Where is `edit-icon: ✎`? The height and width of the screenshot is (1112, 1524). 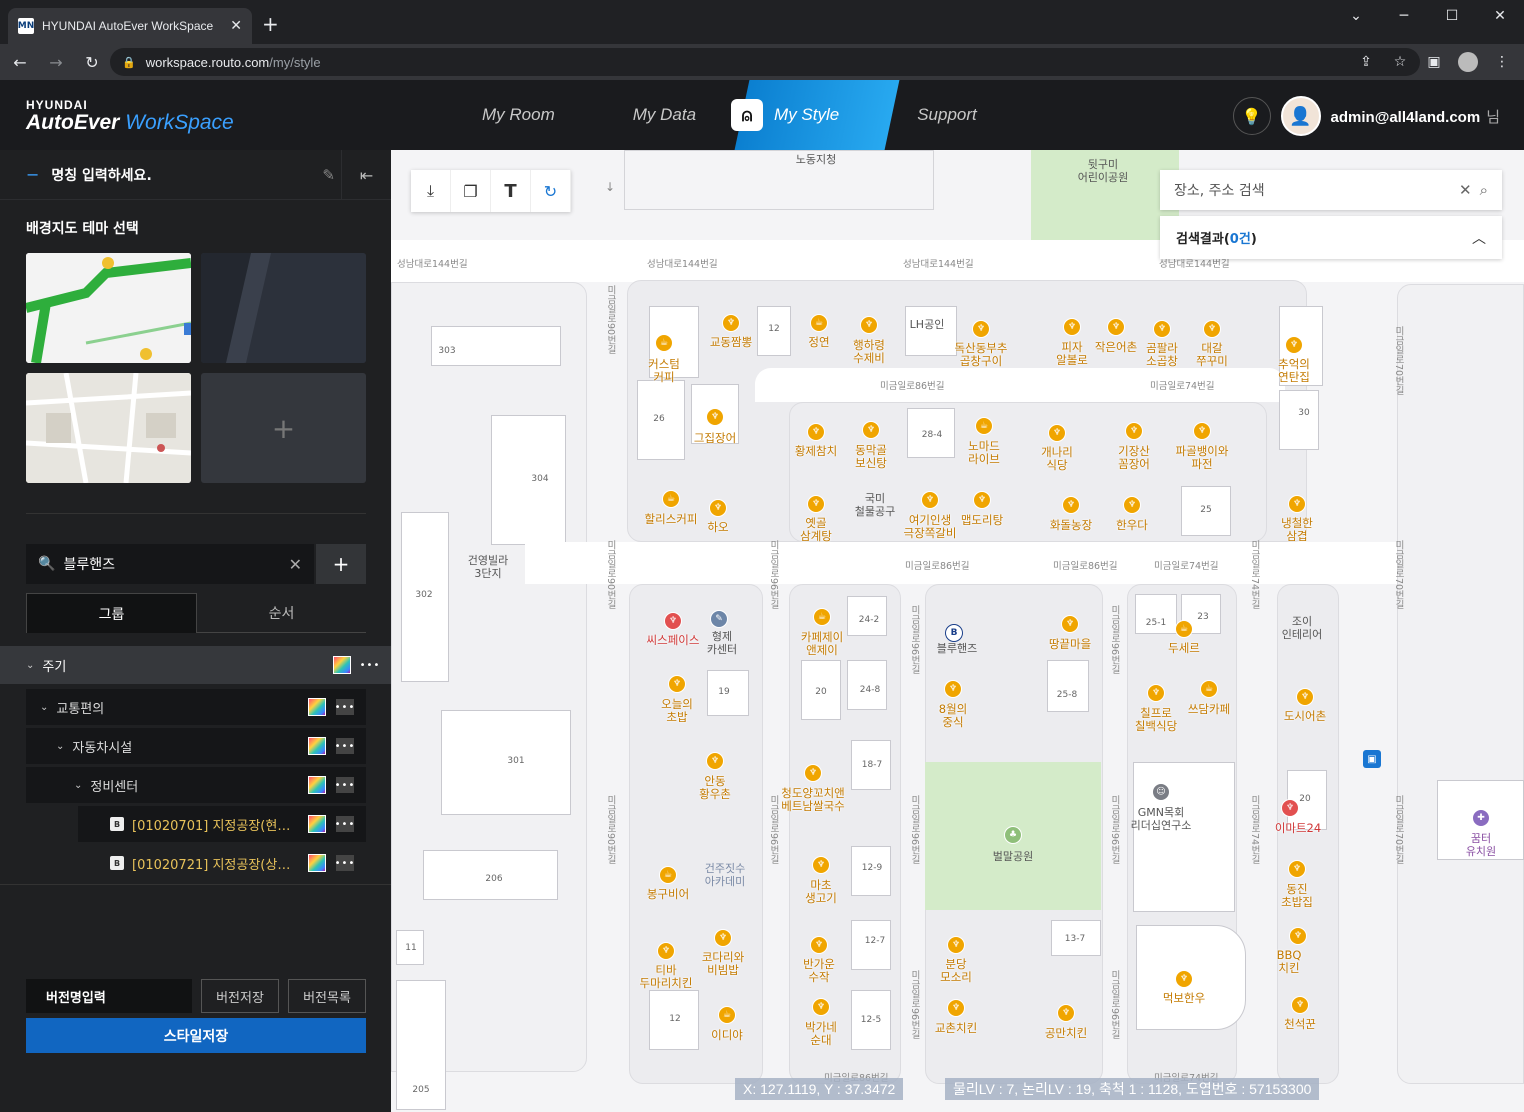 edit-icon: ✎ is located at coordinates (328, 175).